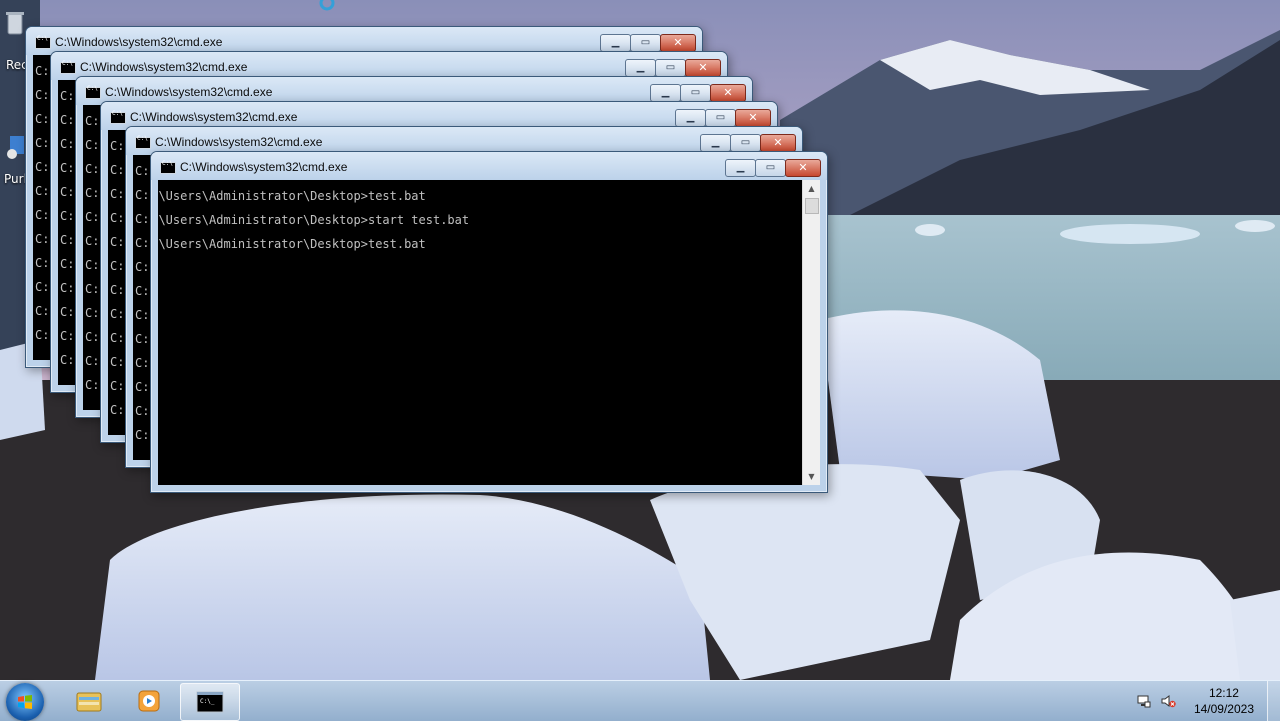  What do you see at coordinates (489, 166) in the screenshot?
I see `title-bar: C:\Windows\system32\cmd.exe ▁ ▭ ✕` at bounding box center [489, 166].